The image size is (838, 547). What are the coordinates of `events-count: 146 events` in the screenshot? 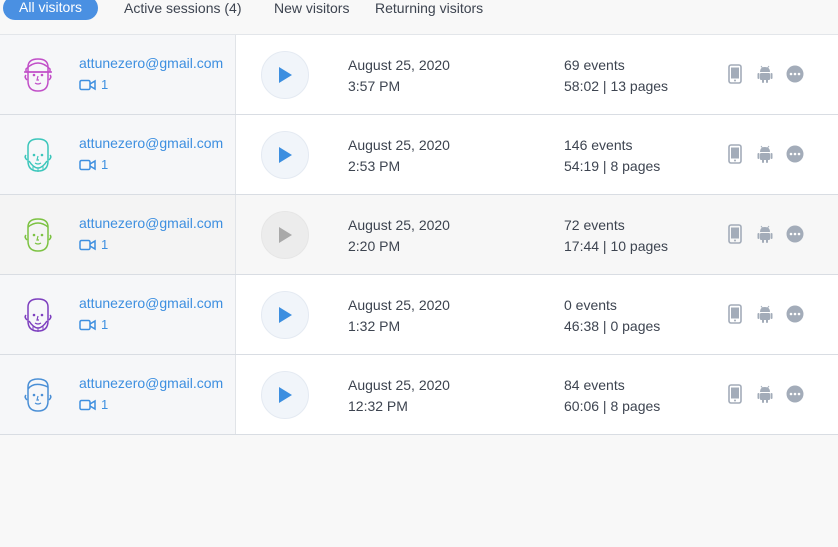 It's located at (598, 145).